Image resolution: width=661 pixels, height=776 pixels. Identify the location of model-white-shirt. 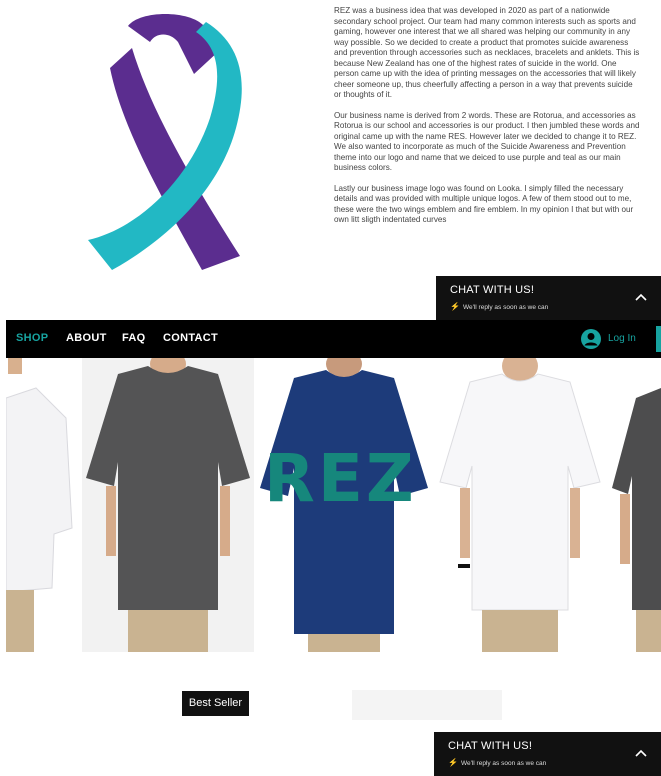
(520, 505).